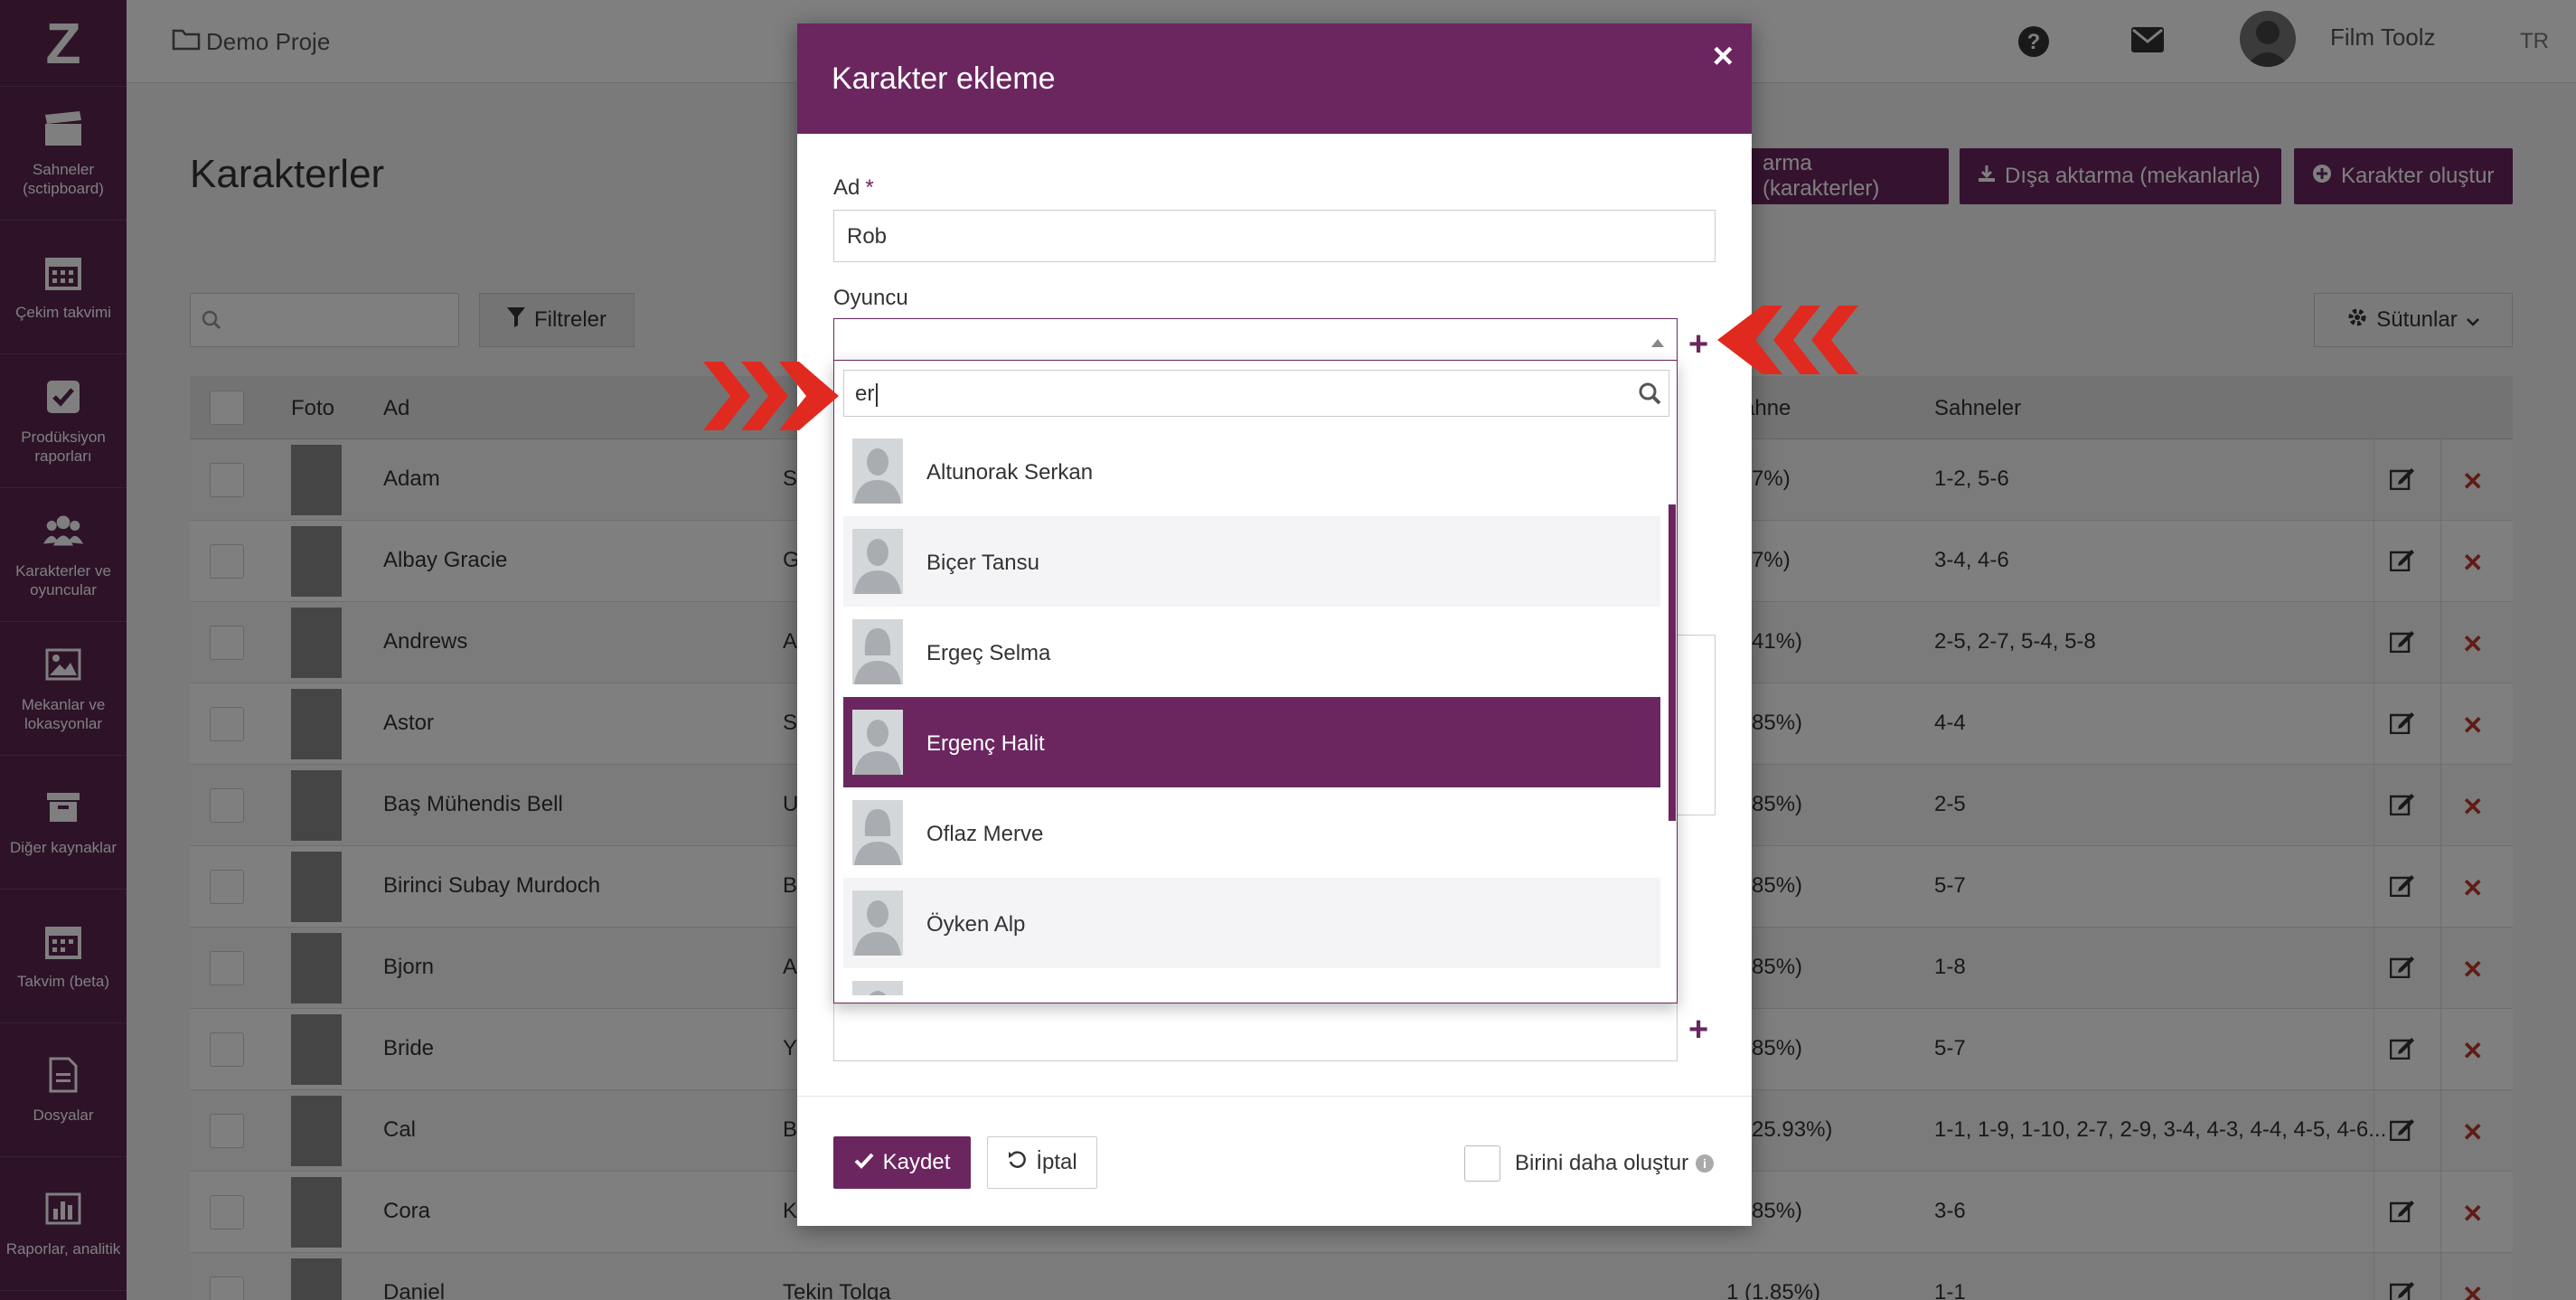 This screenshot has width=2576, height=1300. Describe the element at coordinates (1274, 1161) in the screenshot. I see `modal-footer: Kaydet İptal Birini daha oluştur i` at that location.